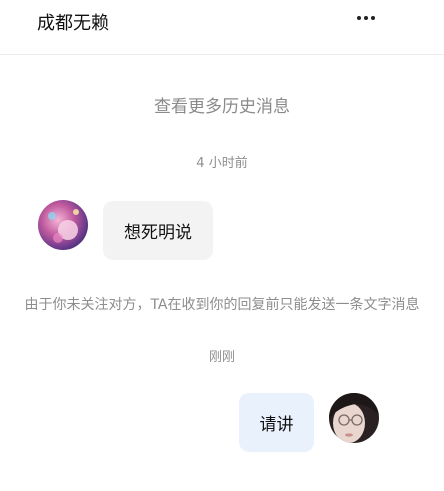  What do you see at coordinates (222, 27) in the screenshot?
I see `chat-header: 成都无赖` at bounding box center [222, 27].